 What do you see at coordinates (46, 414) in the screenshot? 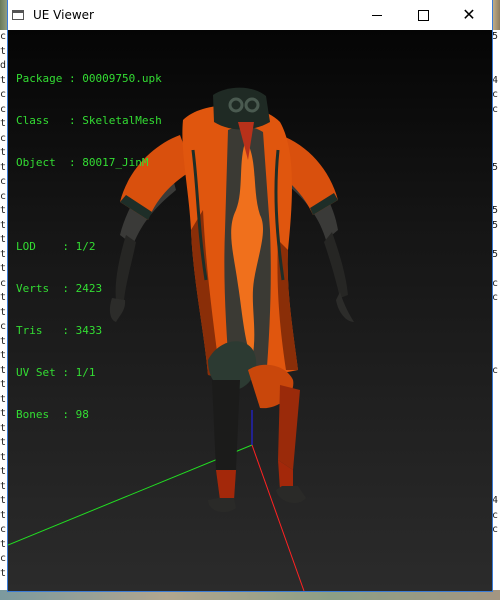
I see `bones-label: Bones :` at bounding box center [46, 414].